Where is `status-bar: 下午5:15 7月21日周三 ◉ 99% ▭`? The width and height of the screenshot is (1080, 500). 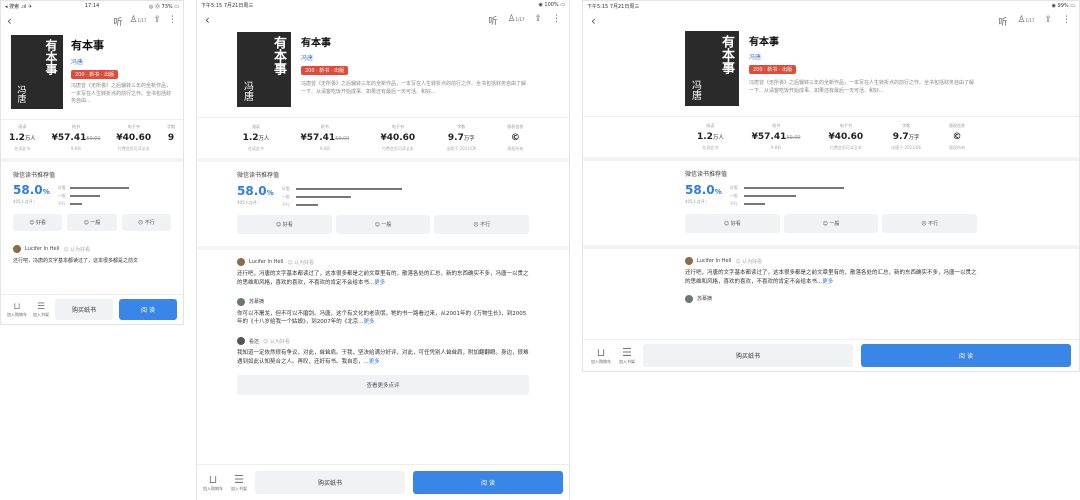
status-bar: 下午5:15 7月21日周三 ◉ 99% ▭ is located at coordinates (831, 6).